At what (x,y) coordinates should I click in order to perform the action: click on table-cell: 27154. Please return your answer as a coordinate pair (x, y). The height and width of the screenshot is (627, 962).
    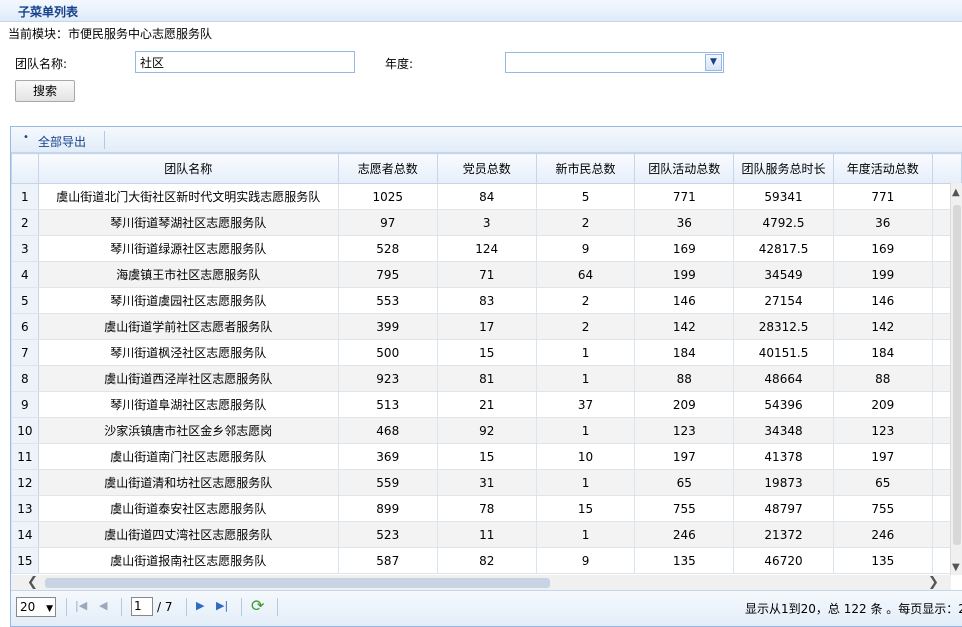
    Looking at the image, I should click on (783, 300).